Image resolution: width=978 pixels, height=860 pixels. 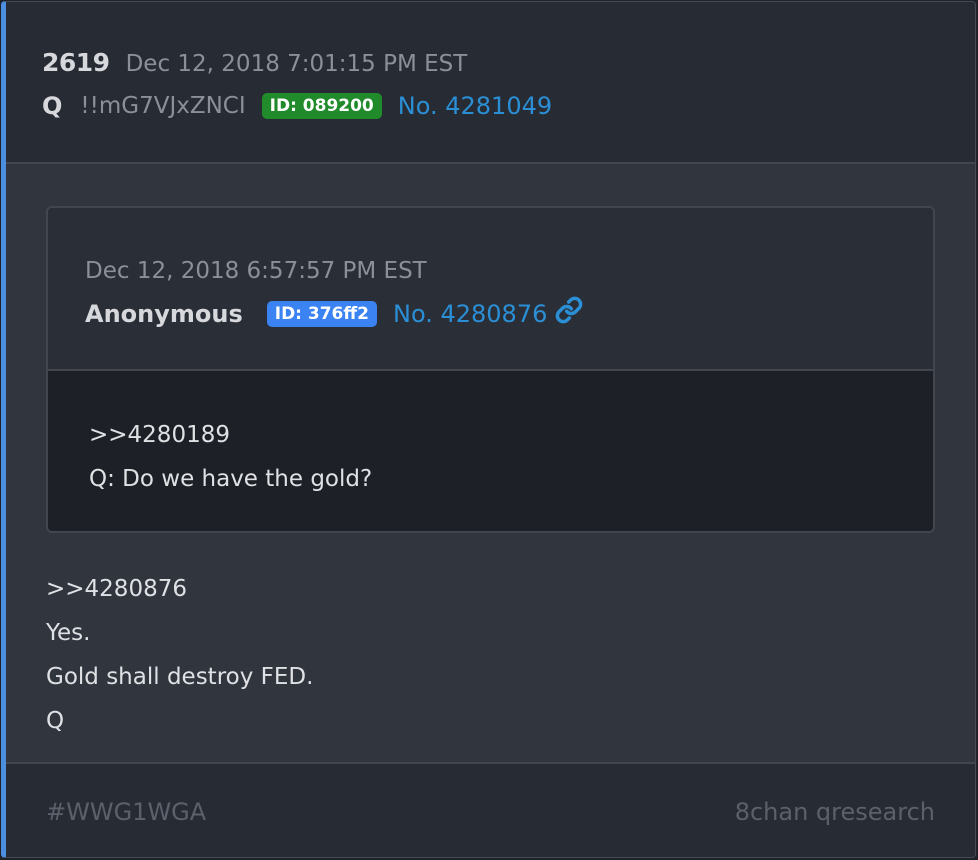 What do you see at coordinates (230, 442) in the screenshot?
I see `quoted-reply-reference: >>4280189` at bounding box center [230, 442].